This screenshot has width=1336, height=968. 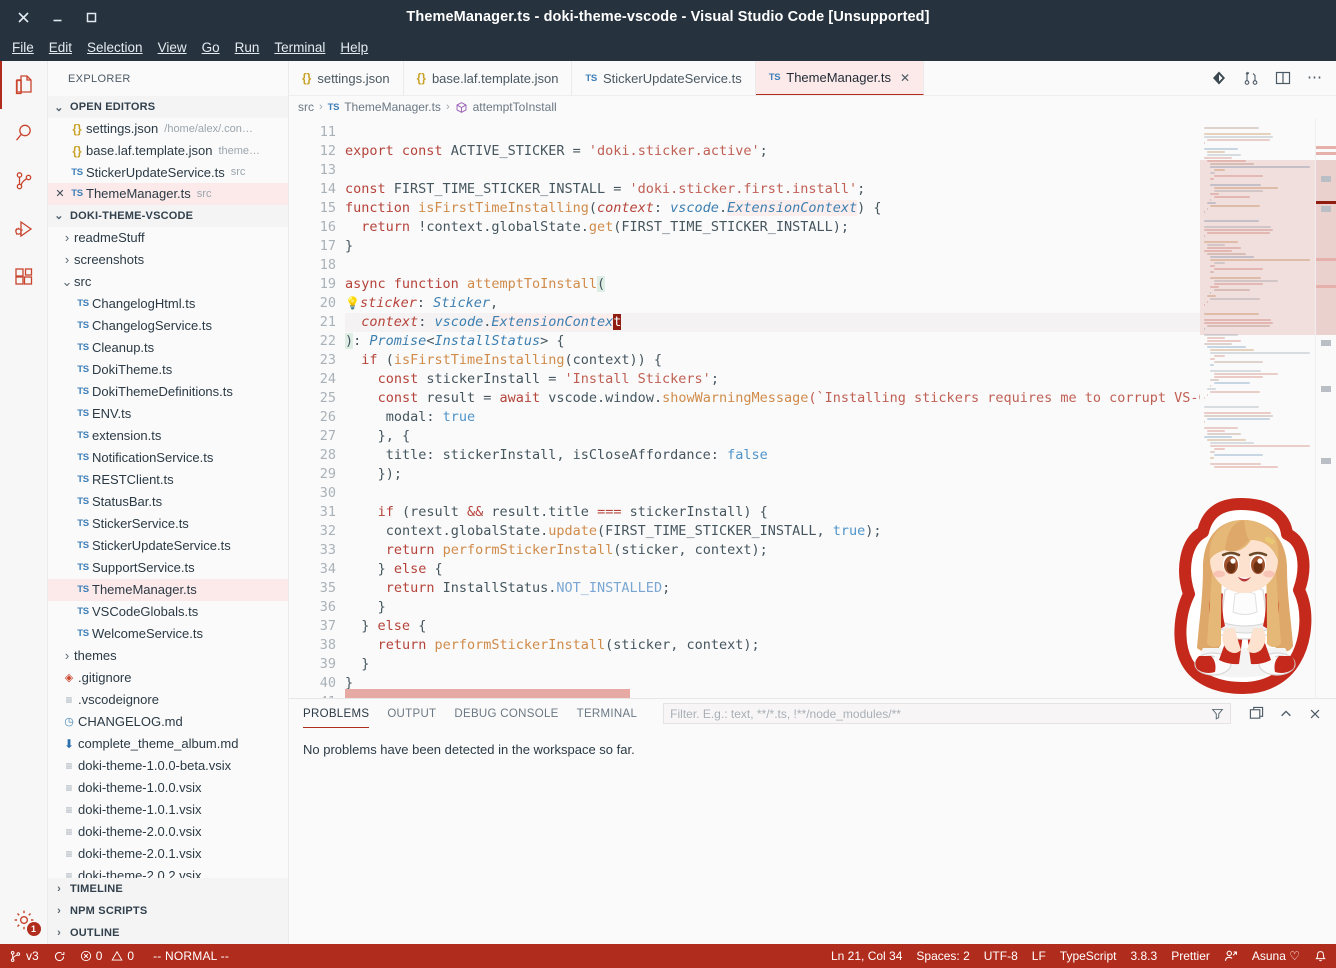 What do you see at coordinates (168, 700) in the screenshot?
I see `tree-file-vscodeignore: ≡ .vscodeignore` at bounding box center [168, 700].